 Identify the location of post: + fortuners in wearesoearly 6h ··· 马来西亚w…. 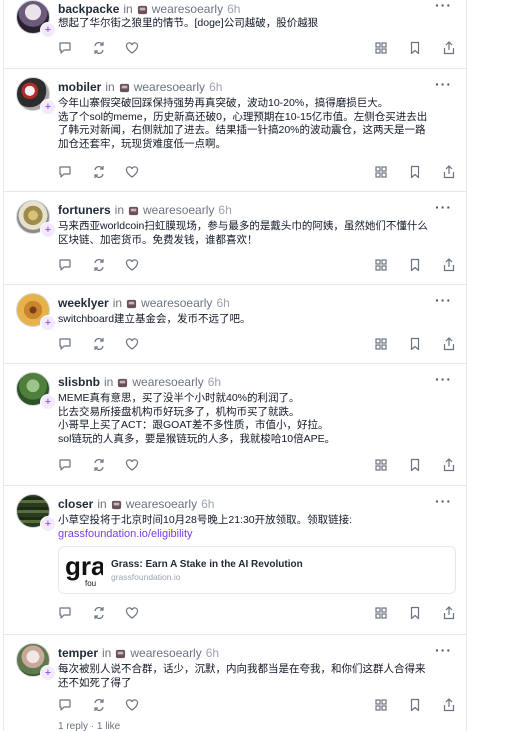
(235, 238).